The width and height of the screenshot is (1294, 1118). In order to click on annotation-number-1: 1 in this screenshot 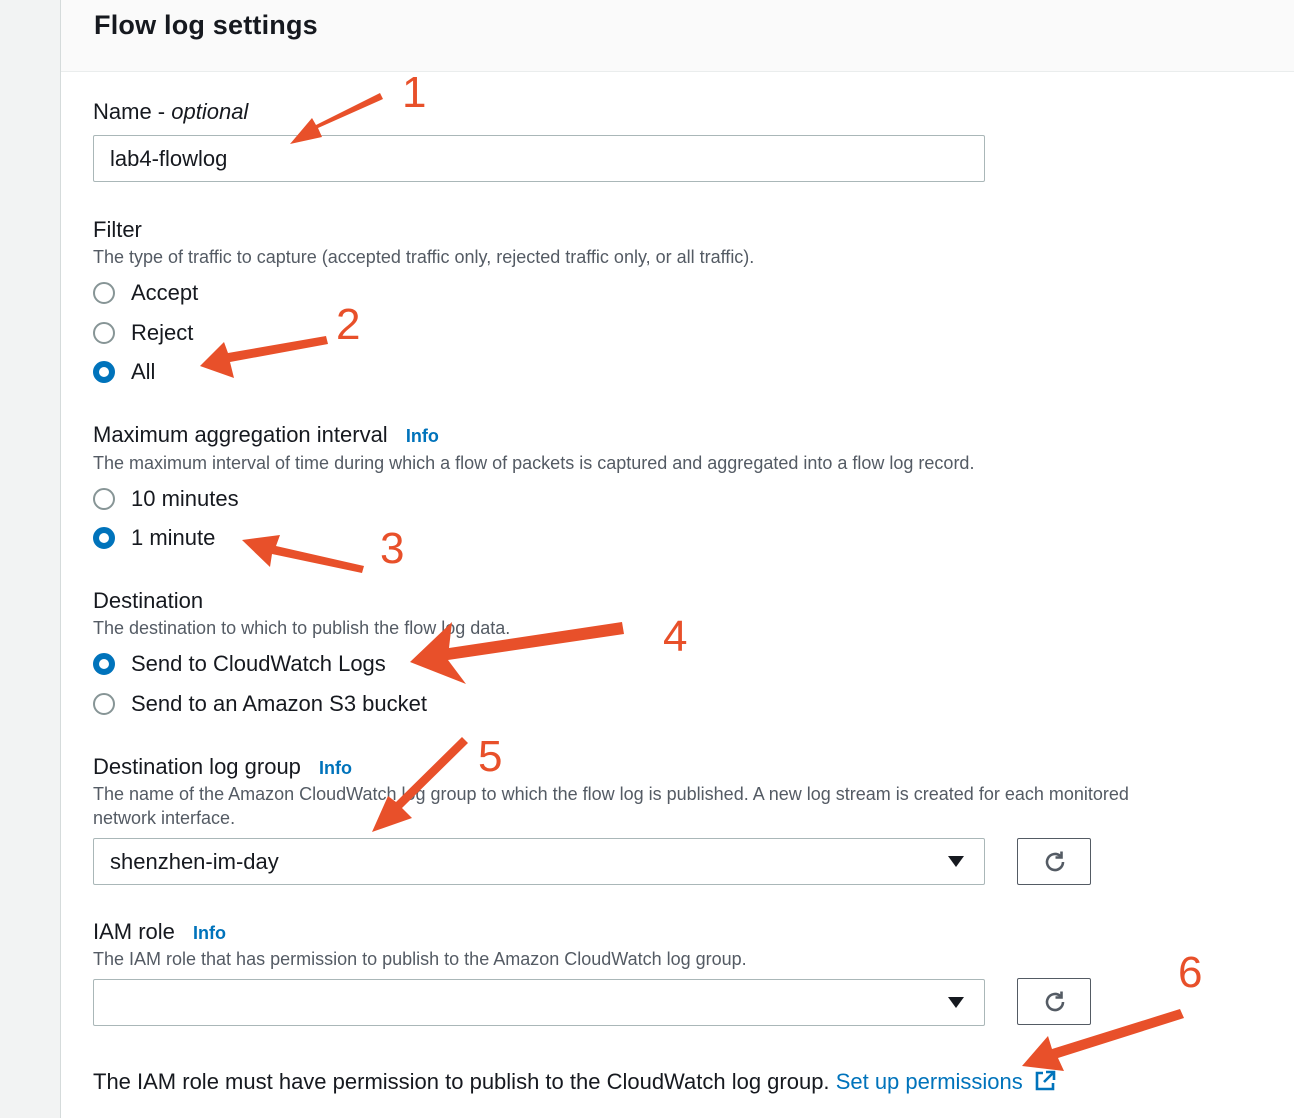, I will do `click(414, 92)`.